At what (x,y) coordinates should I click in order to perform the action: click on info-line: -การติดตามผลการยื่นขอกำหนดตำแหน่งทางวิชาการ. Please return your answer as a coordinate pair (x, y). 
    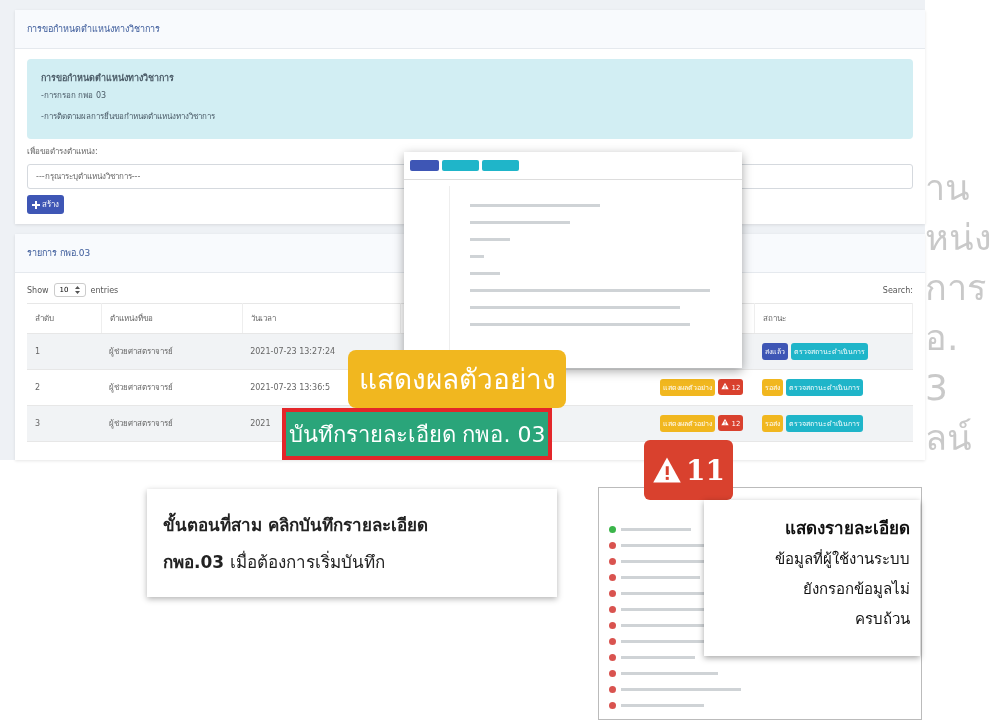
    Looking at the image, I should click on (128, 116).